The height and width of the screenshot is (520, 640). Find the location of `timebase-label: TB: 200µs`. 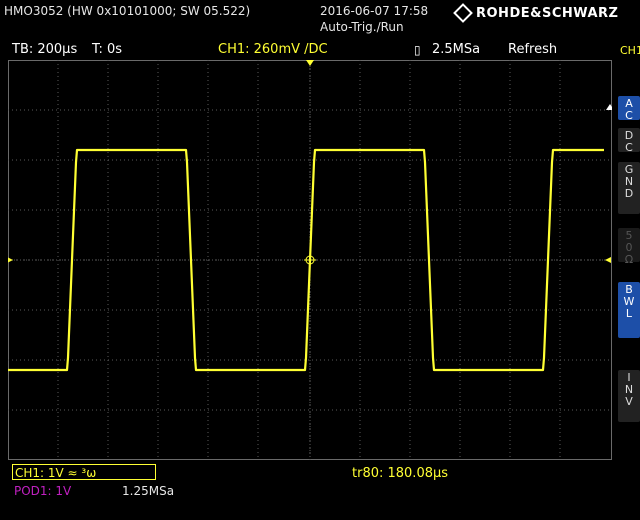

timebase-label: TB: 200µs is located at coordinates (44, 49).